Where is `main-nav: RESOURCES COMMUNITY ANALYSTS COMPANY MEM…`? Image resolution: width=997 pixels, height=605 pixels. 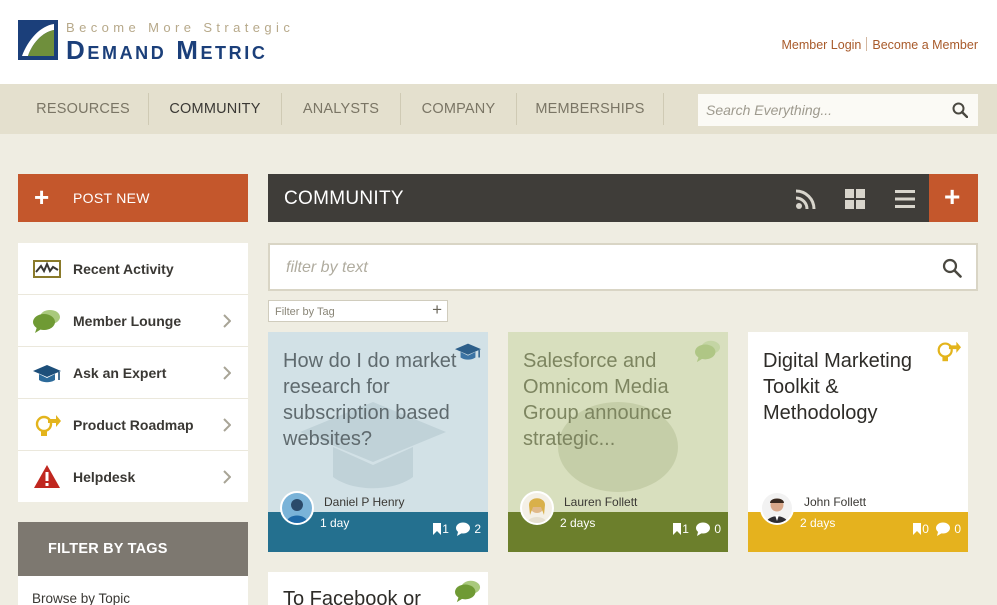 main-nav: RESOURCES COMMUNITY ANALYSTS COMPANY MEM… is located at coordinates (498, 109).